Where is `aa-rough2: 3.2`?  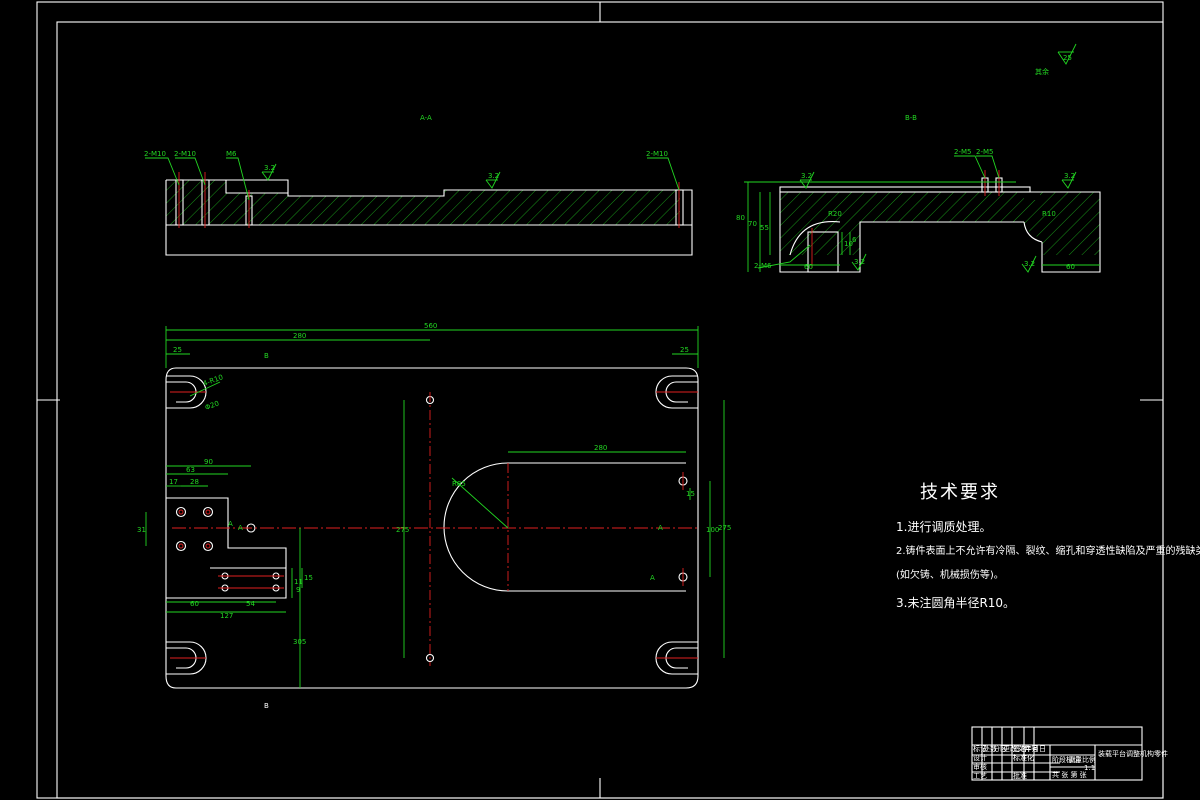 aa-rough2: 3.2 is located at coordinates (493, 176).